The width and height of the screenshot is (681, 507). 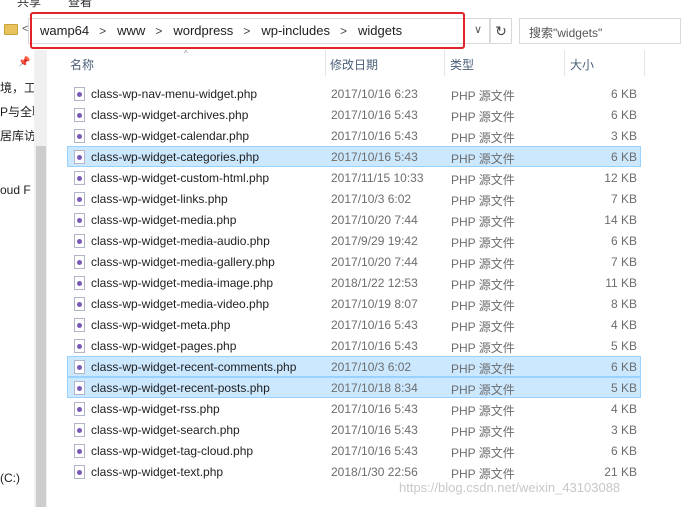 What do you see at coordinates (80, 4) in the screenshot?
I see `ribbon-tab-view: 查看` at bounding box center [80, 4].